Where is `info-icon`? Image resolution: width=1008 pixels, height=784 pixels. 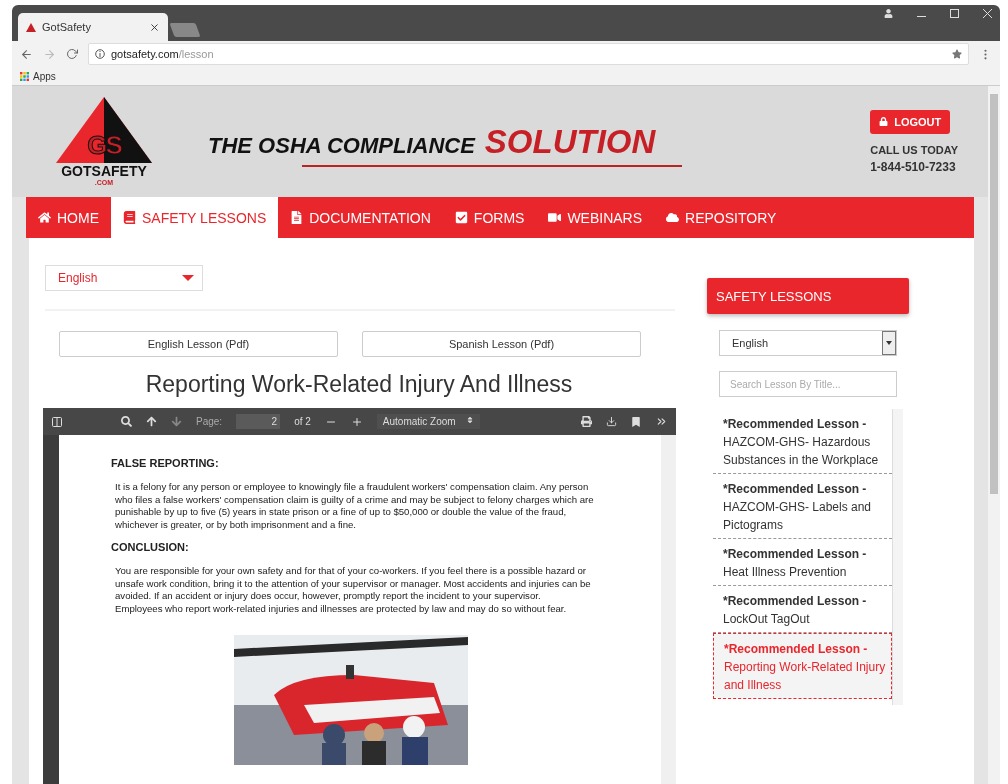
info-icon is located at coordinates (100, 54).